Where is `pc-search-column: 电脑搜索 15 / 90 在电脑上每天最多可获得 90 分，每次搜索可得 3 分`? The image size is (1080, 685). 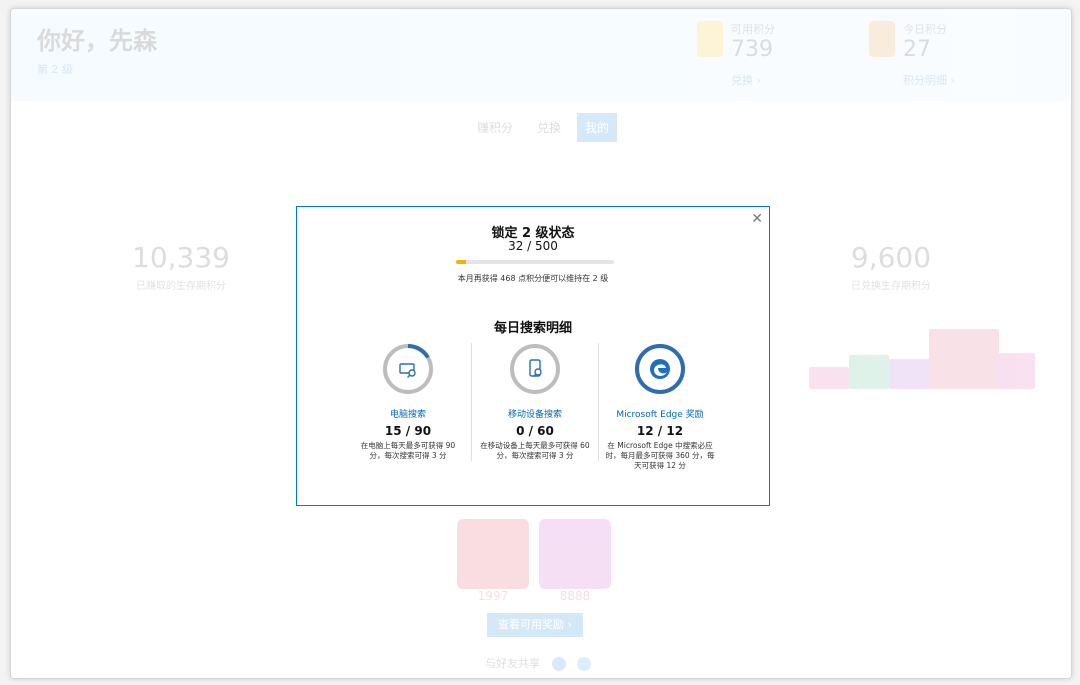
pc-search-column: 电脑搜索 15 / 90 在电脑上每天最多可获得 90 分，每次搜索可得 3 分 is located at coordinates (408, 402).